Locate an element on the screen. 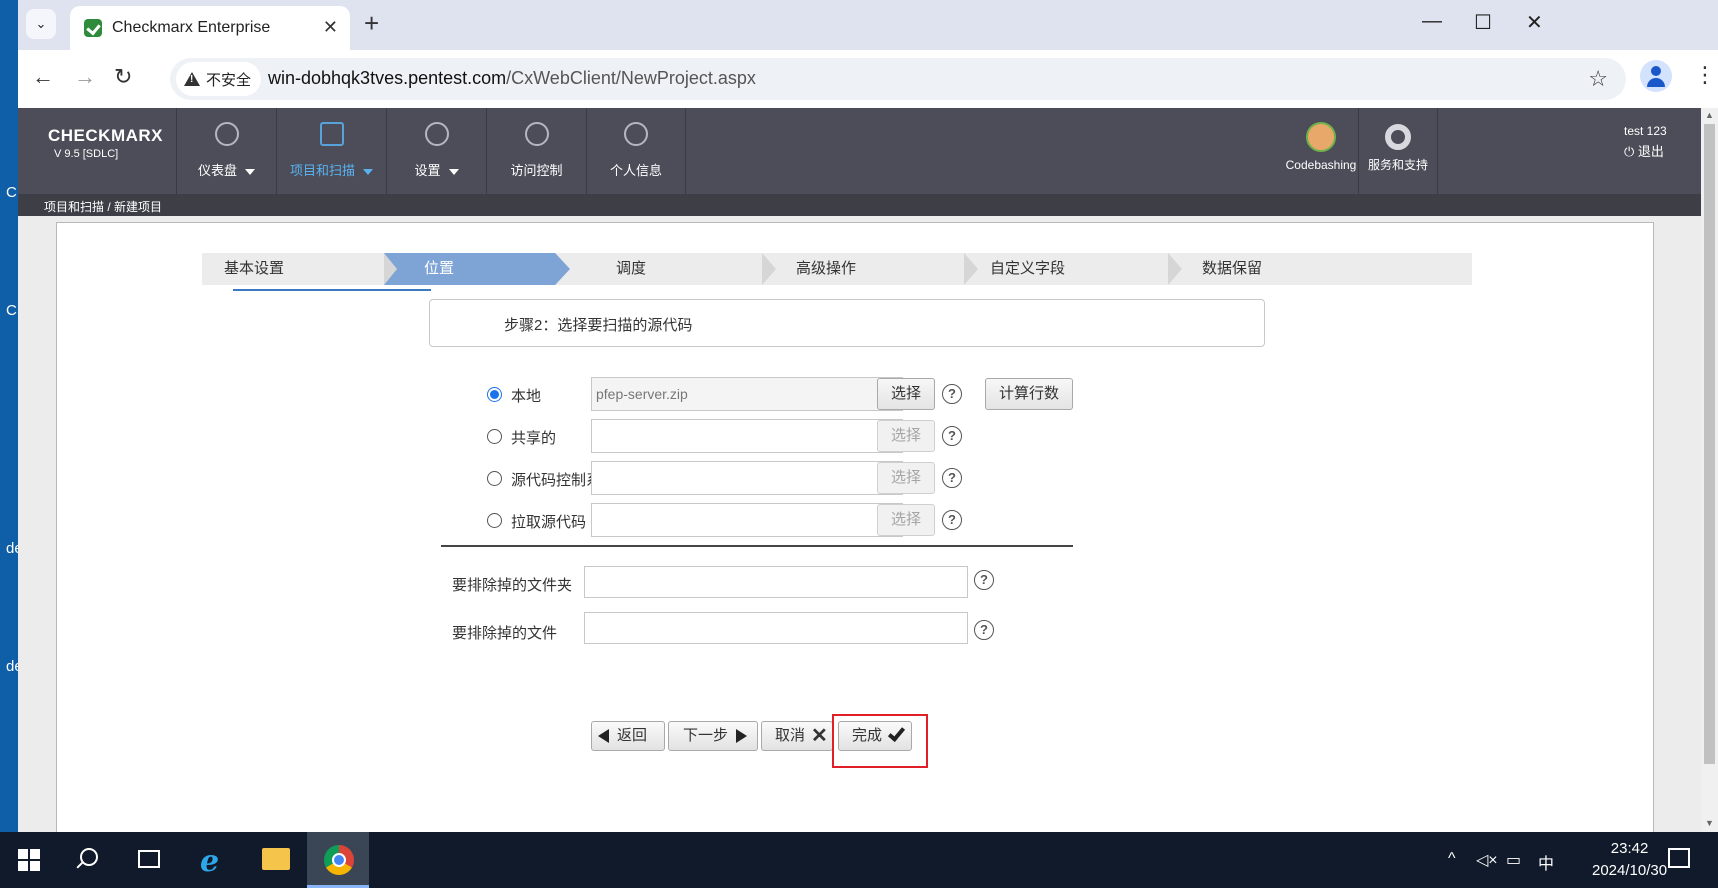 This screenshot has width=1718, height=888. minimize-icon: — is located at coordinates (1432, 21).